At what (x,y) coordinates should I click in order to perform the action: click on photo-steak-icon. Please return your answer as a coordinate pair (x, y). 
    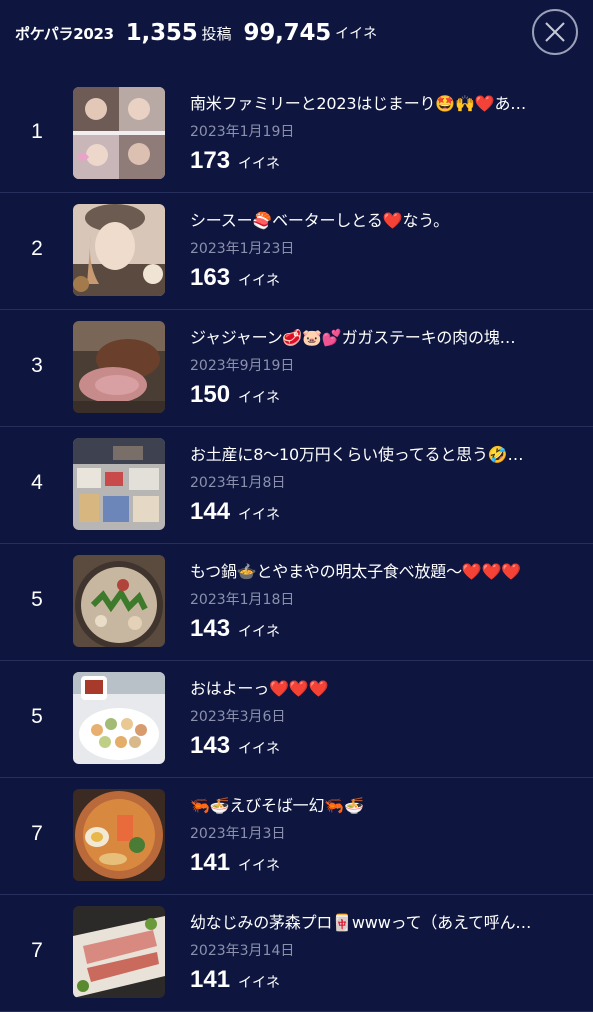
    Looking at the image, I should click on (119, 367).